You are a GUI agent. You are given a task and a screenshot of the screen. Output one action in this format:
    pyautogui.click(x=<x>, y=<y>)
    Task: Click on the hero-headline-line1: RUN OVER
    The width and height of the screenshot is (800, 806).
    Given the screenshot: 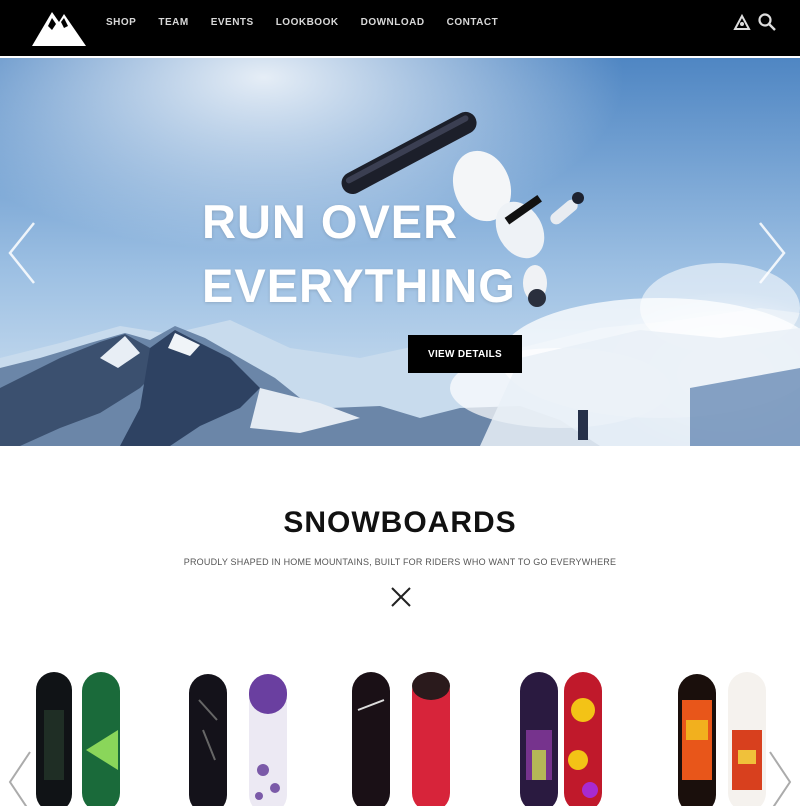 What is the action you would take?
    pyautogui.click(x=330, y=221)
    